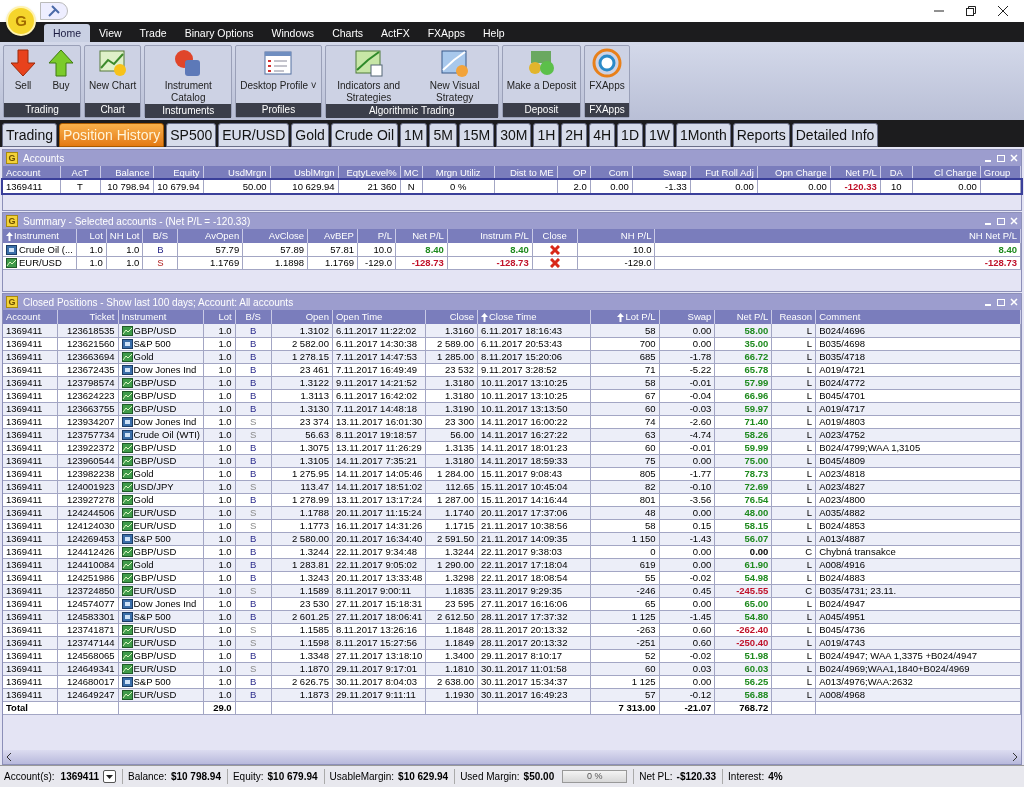 The image size is (1024, 787). What do you see at coordinates (534, 317) in the screenshot?
I see `column-header: Close Time` at bounding box center [534, 317].